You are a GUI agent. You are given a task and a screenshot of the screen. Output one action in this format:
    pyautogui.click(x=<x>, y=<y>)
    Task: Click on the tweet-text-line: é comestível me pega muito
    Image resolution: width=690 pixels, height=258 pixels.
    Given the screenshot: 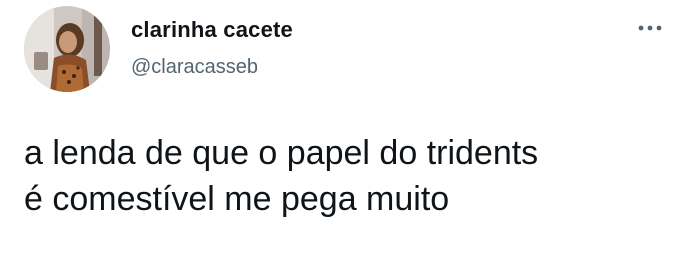 What is the action you would take?
    pyautogui.click(x=237, y=199)
    